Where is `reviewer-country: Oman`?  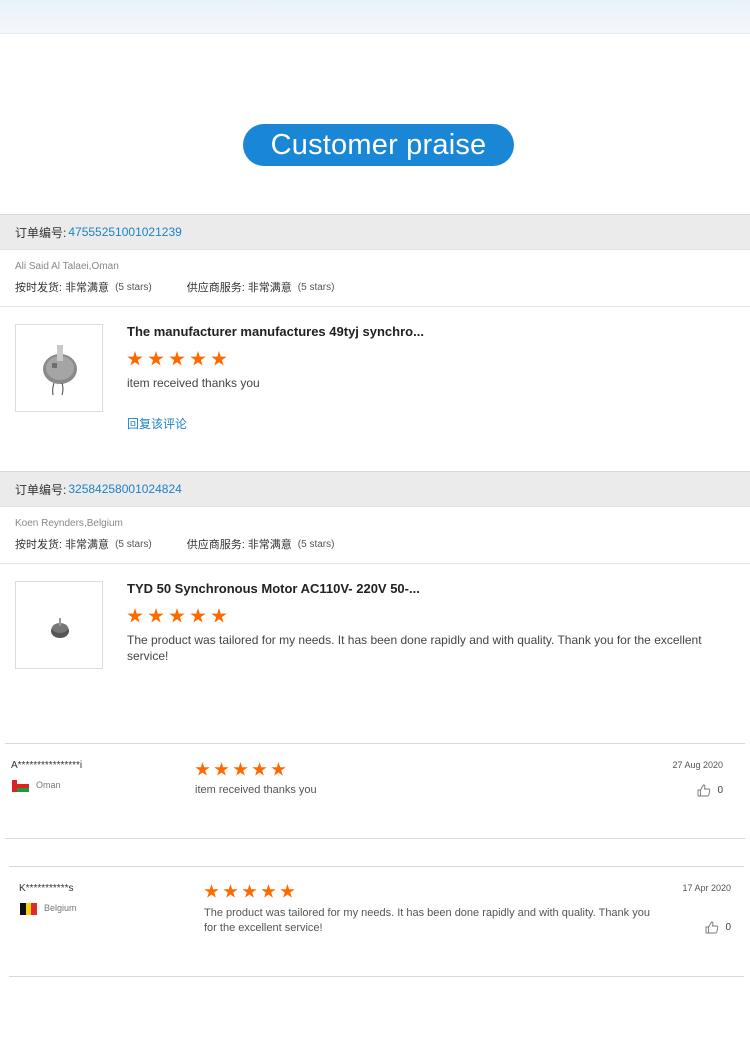 reviewer-country: Oman is located at coordinates (48, 785).